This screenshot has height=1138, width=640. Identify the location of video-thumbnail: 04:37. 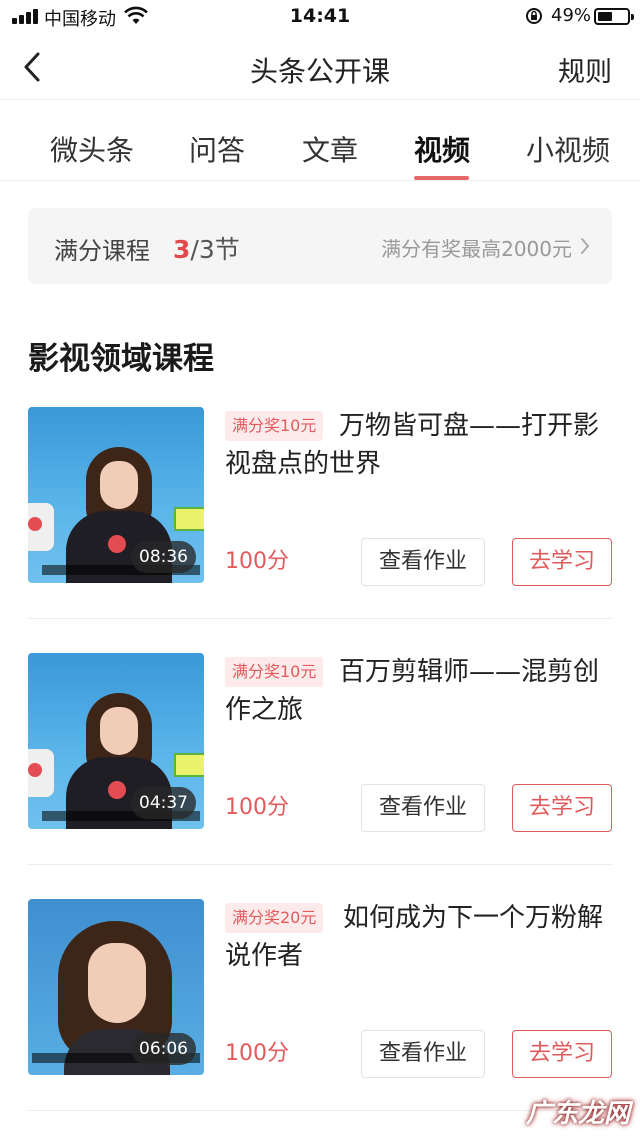
(116, 741).